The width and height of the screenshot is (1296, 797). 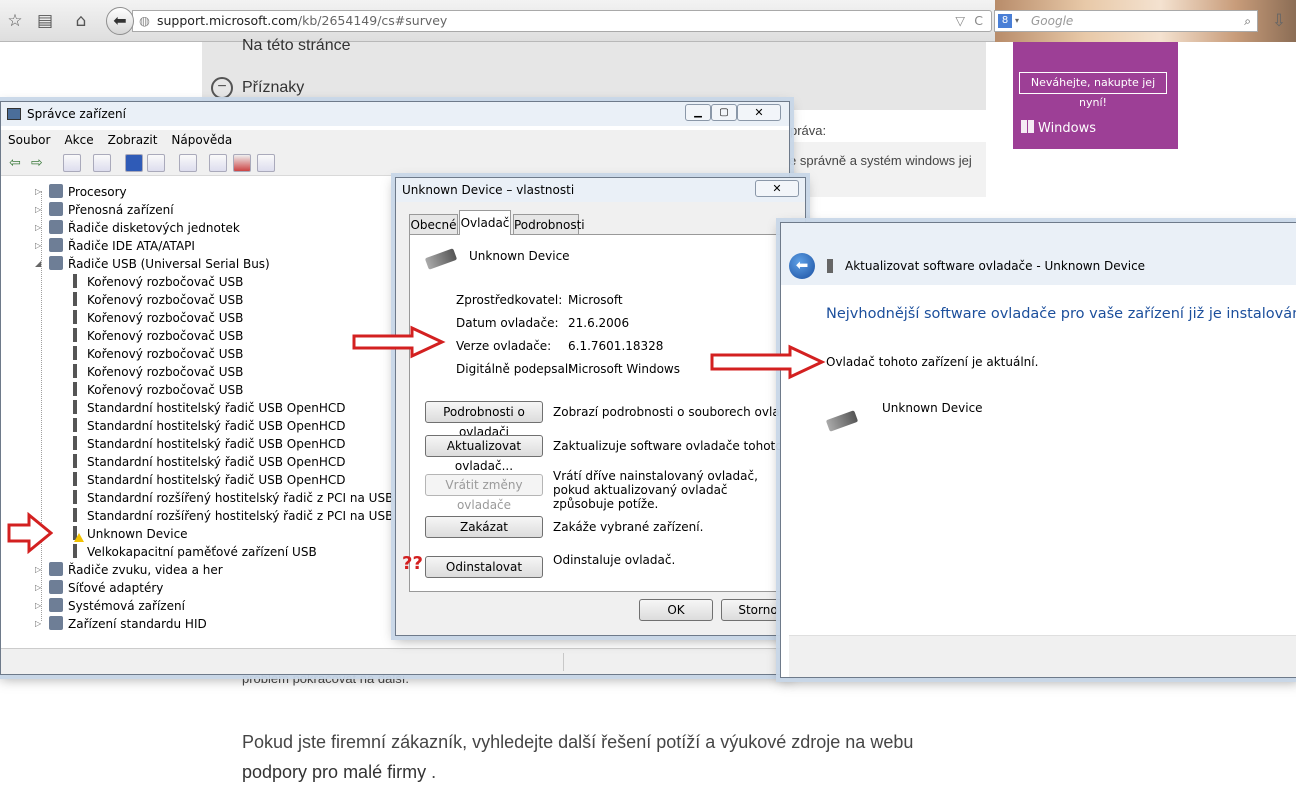 What do you see at coordinates (121, 624) in the screenshot?
I see `tree-item: ▷ Zařízení standardu HID` at bounding box center [121, 624].